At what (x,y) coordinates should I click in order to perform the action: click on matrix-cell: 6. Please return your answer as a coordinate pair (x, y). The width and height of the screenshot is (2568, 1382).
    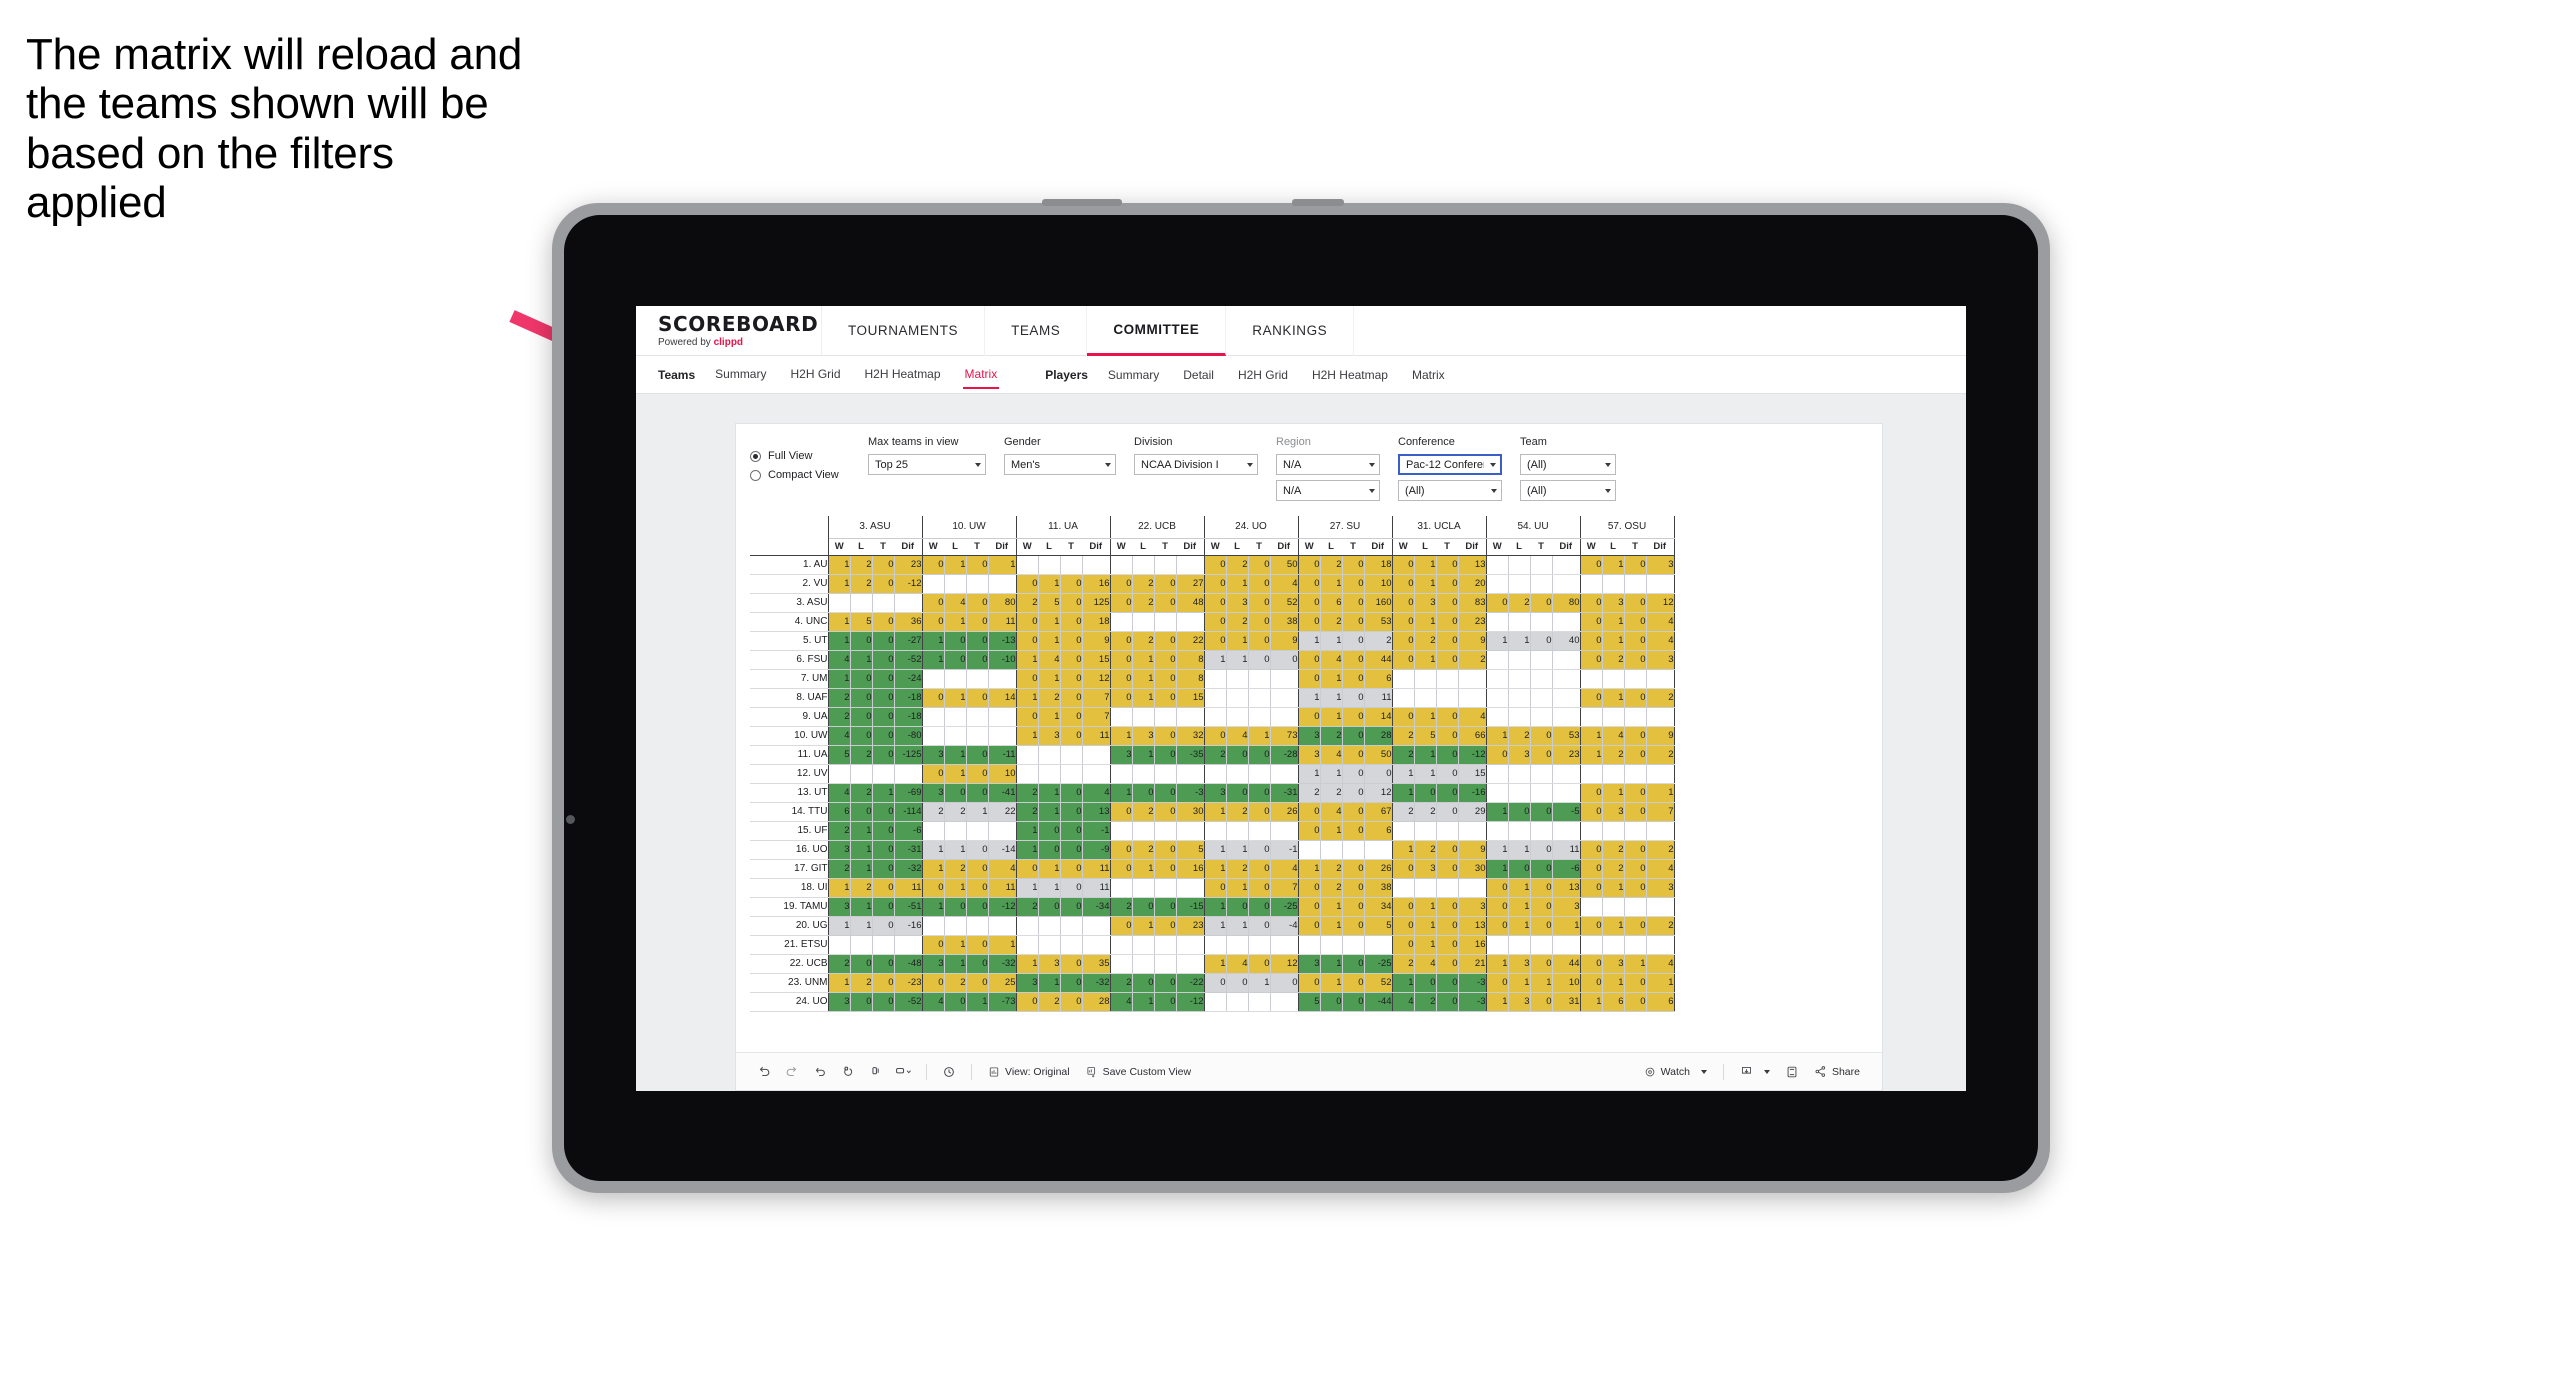
    Looking at the image, I should click on (1378, 679).